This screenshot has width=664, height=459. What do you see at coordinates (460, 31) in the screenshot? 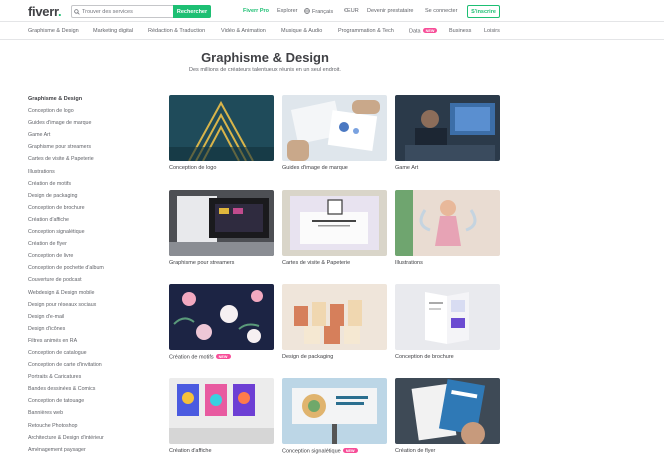
I see `category-business: Business` at bounding box center [460, 31].